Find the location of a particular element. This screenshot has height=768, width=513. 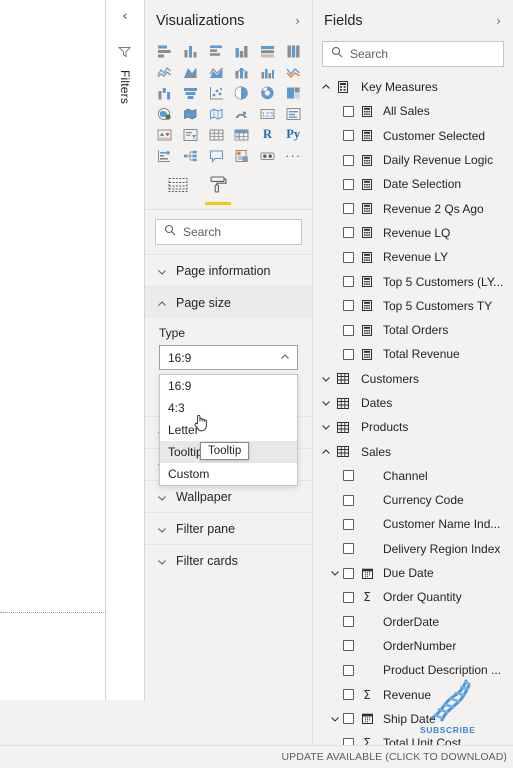

viz-icon-line-clustered-column-chart is located at coordinates (268, 71).